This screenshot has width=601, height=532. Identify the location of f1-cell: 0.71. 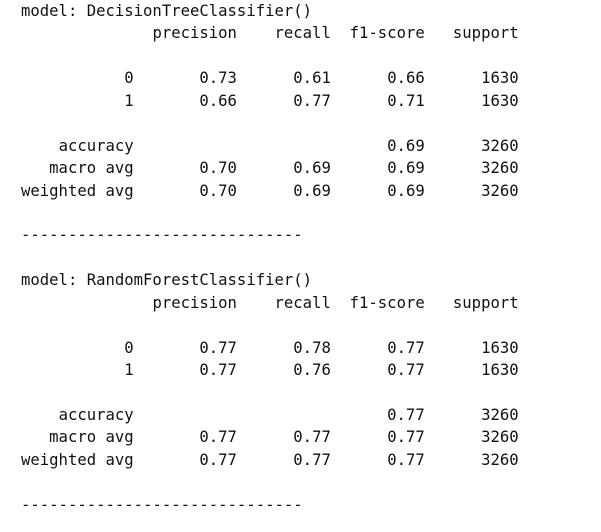
(406, 100).